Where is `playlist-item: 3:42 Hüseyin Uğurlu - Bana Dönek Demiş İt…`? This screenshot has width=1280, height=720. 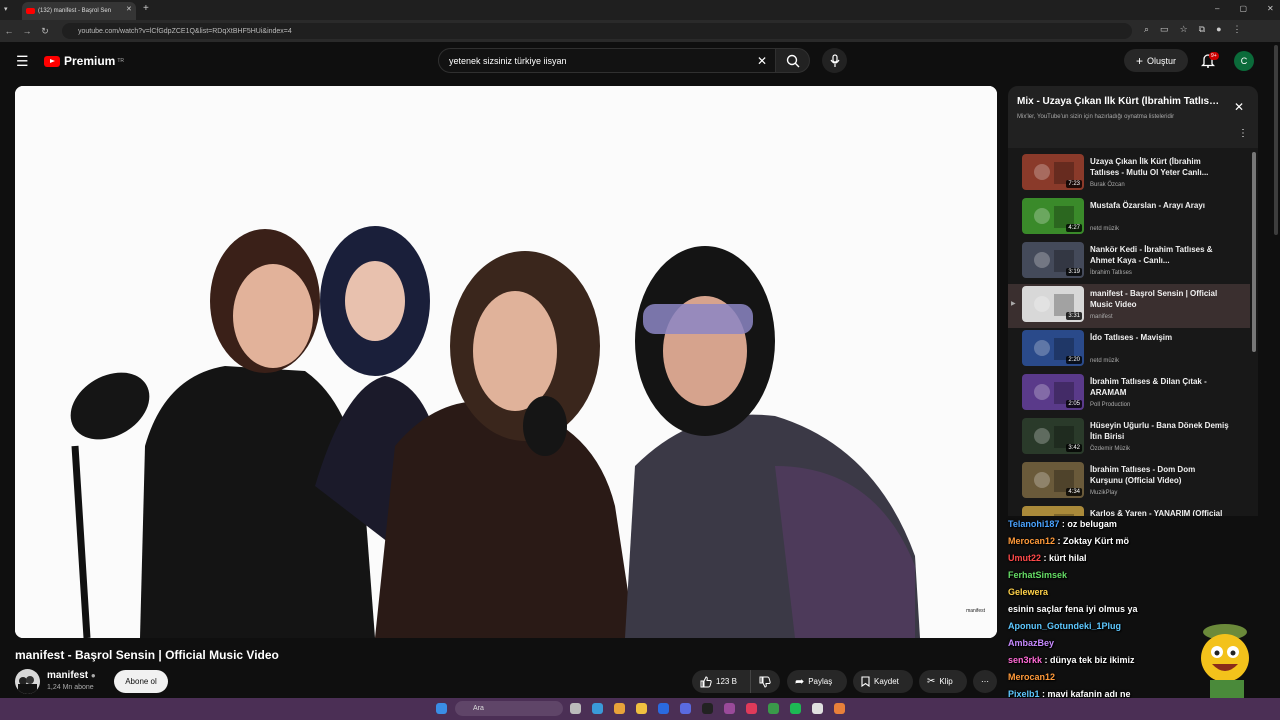 playlist-item: 3:42 Hüseyin Uğurlu - Bana Dönek Demiş İt… is located at coordinates (1129, 438).